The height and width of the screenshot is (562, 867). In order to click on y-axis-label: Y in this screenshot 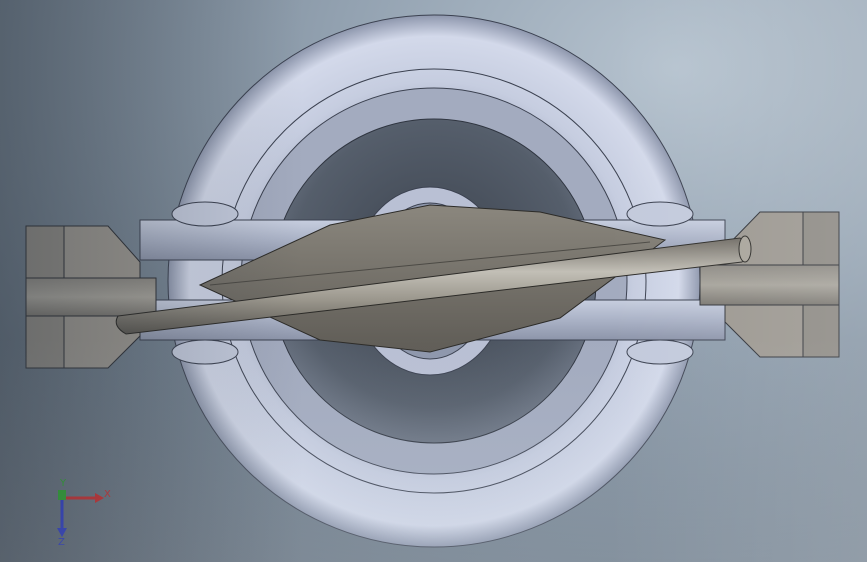, I will do `click(63, 483)`.